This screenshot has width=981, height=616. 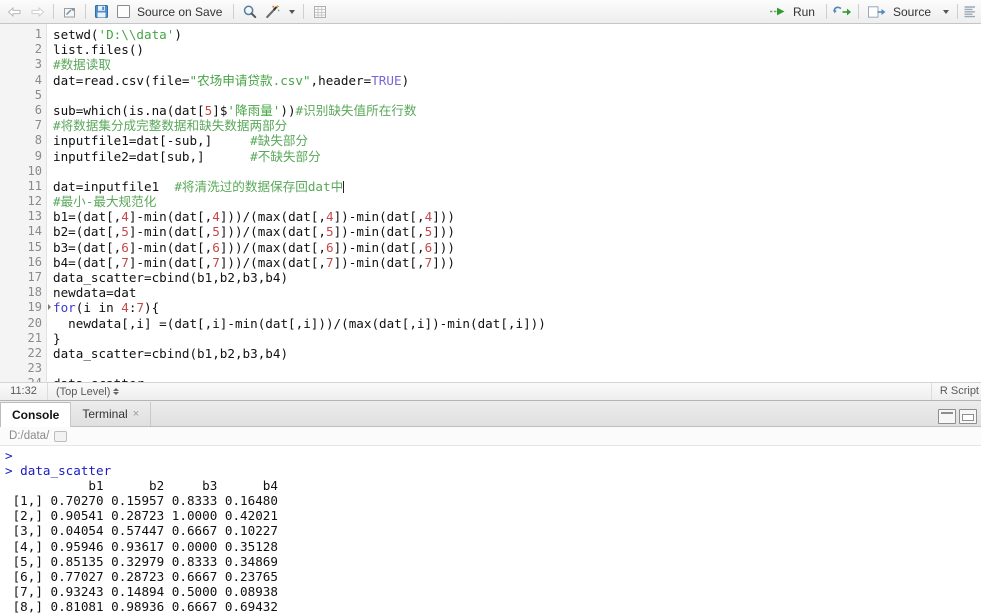 I want to click on code-line: #数据读取, so click(x=517, y=64).